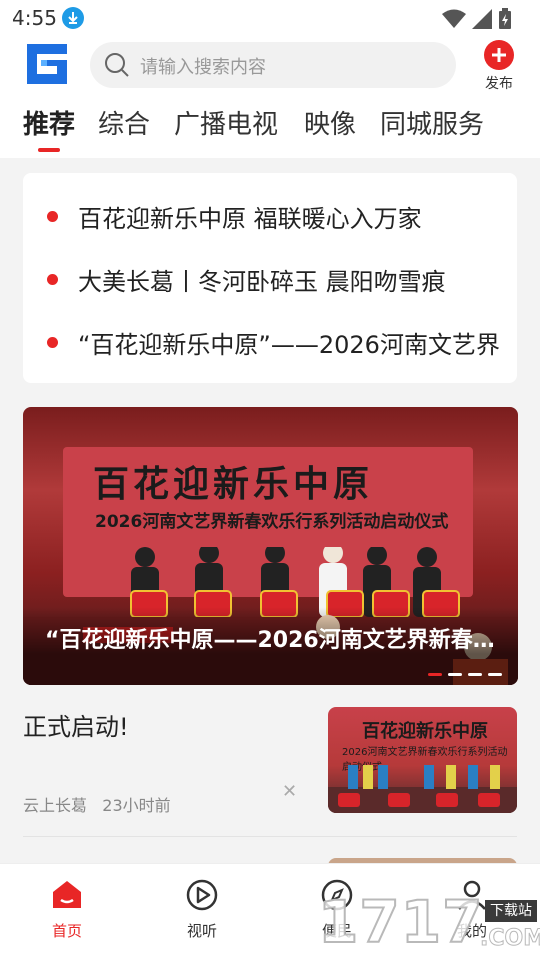 This screenshot has height=960, width=540. I want to click on tab-broadcast-tv: 广播电视, so click(226, 122).